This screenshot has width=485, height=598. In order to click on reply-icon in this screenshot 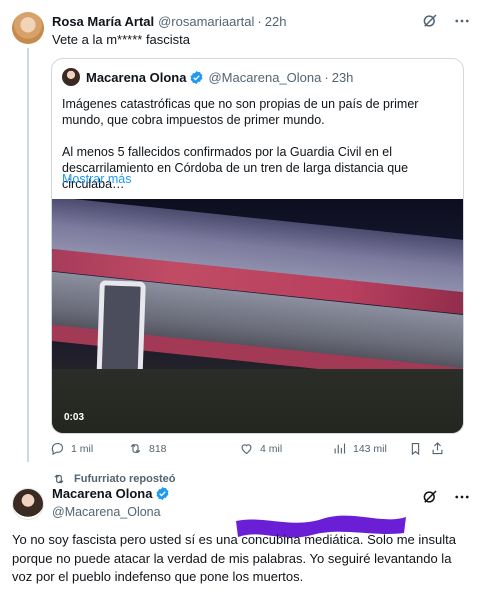, I will do `click(57, 449)`.